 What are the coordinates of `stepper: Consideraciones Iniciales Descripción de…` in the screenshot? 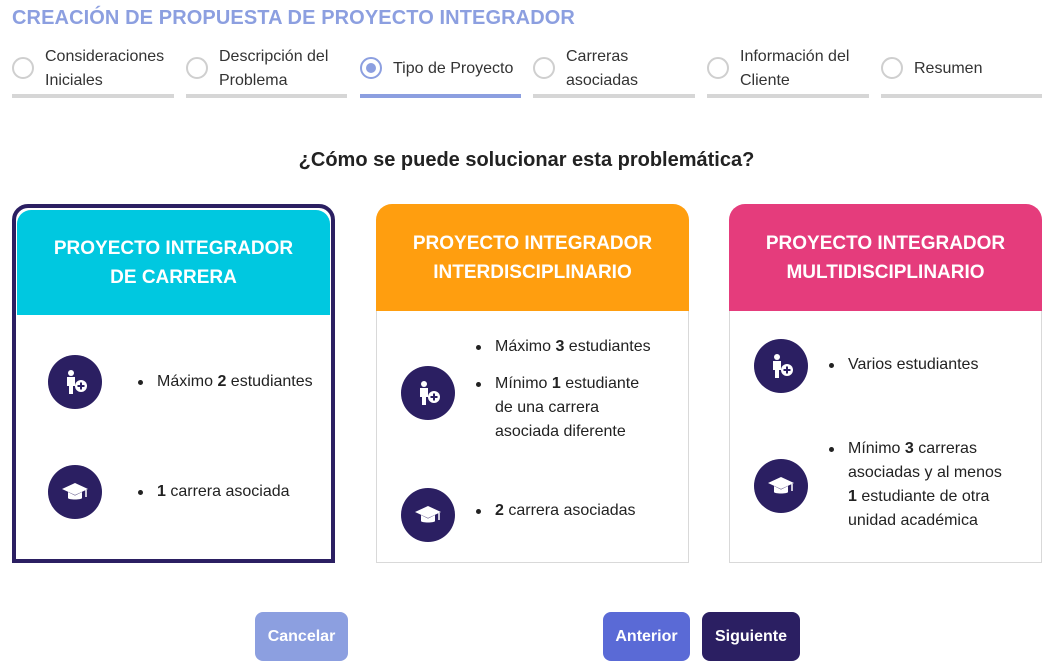 It's located at (527, 72).